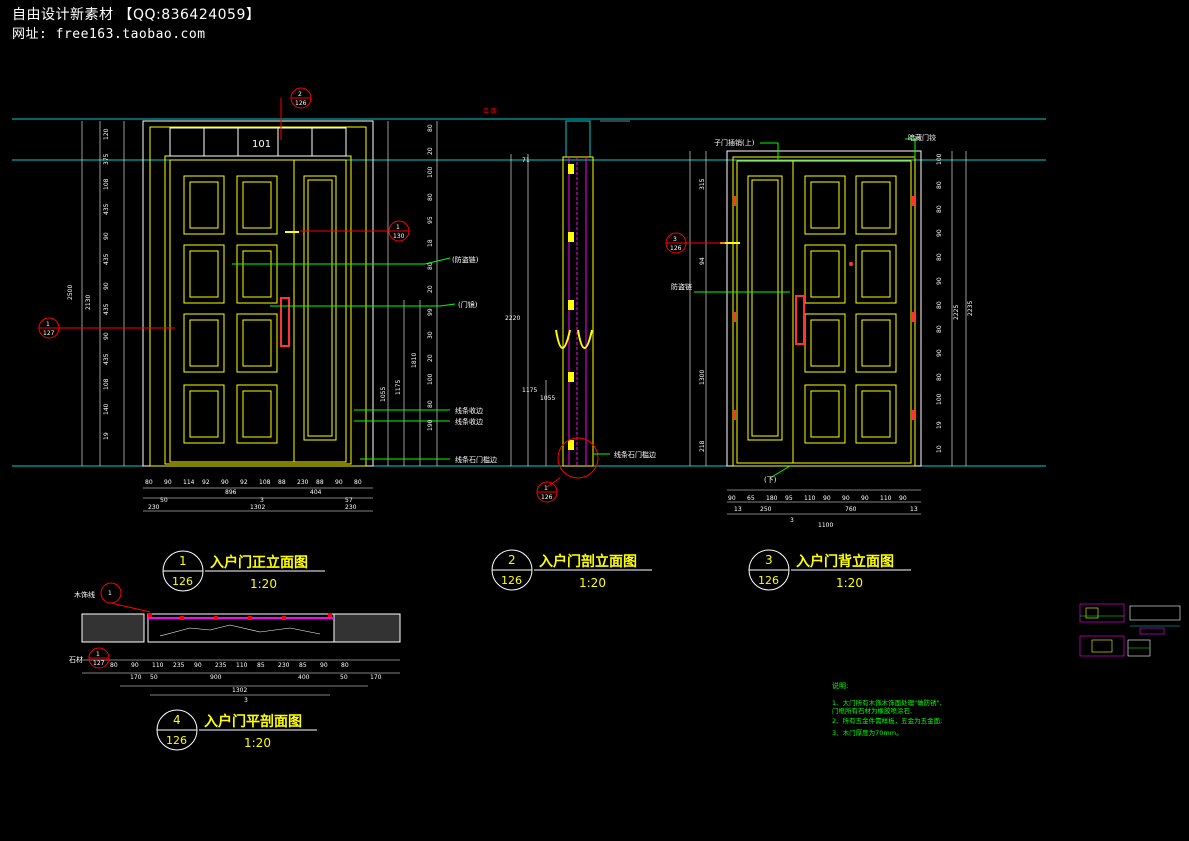  What do you see at coordinates (239, 690) in the screenshot?
I see `dim-label: 1302` at bounding box center [239, 690].